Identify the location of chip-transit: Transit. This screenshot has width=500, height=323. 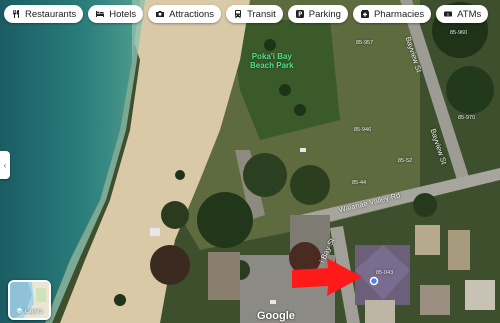
(254, 14).